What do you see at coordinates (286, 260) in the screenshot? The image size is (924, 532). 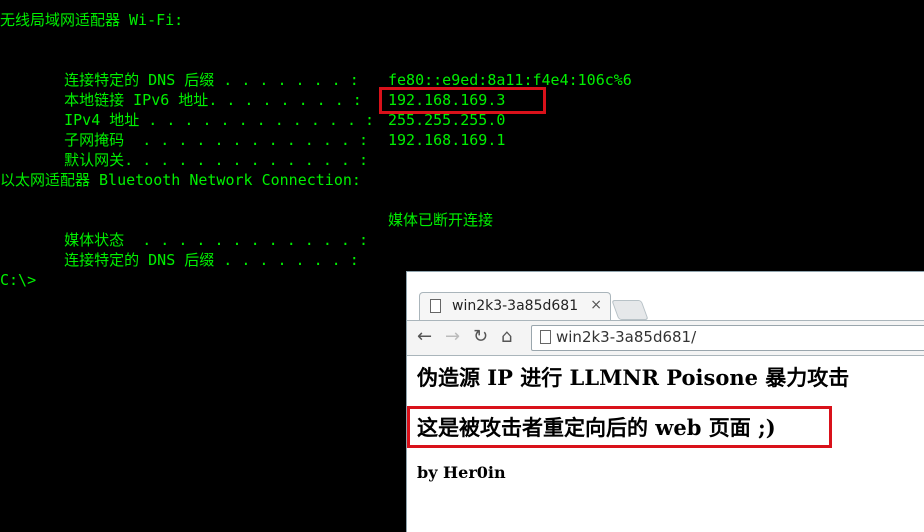 I see `row-dots: . . . . . . . :` at bounding box center [286, 260].